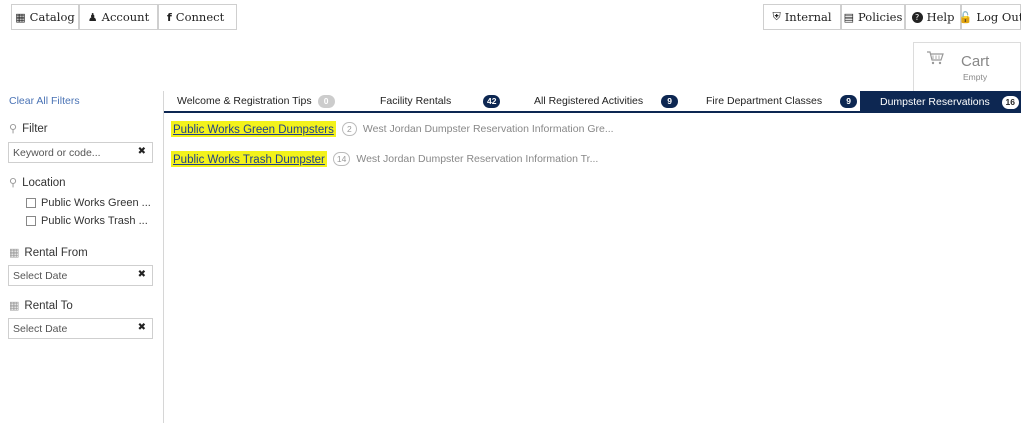 The height and width of the screenshot is (423, 1021). I want to click on result-title-link: Public Works Green Dumpsters, so click(253, 130).